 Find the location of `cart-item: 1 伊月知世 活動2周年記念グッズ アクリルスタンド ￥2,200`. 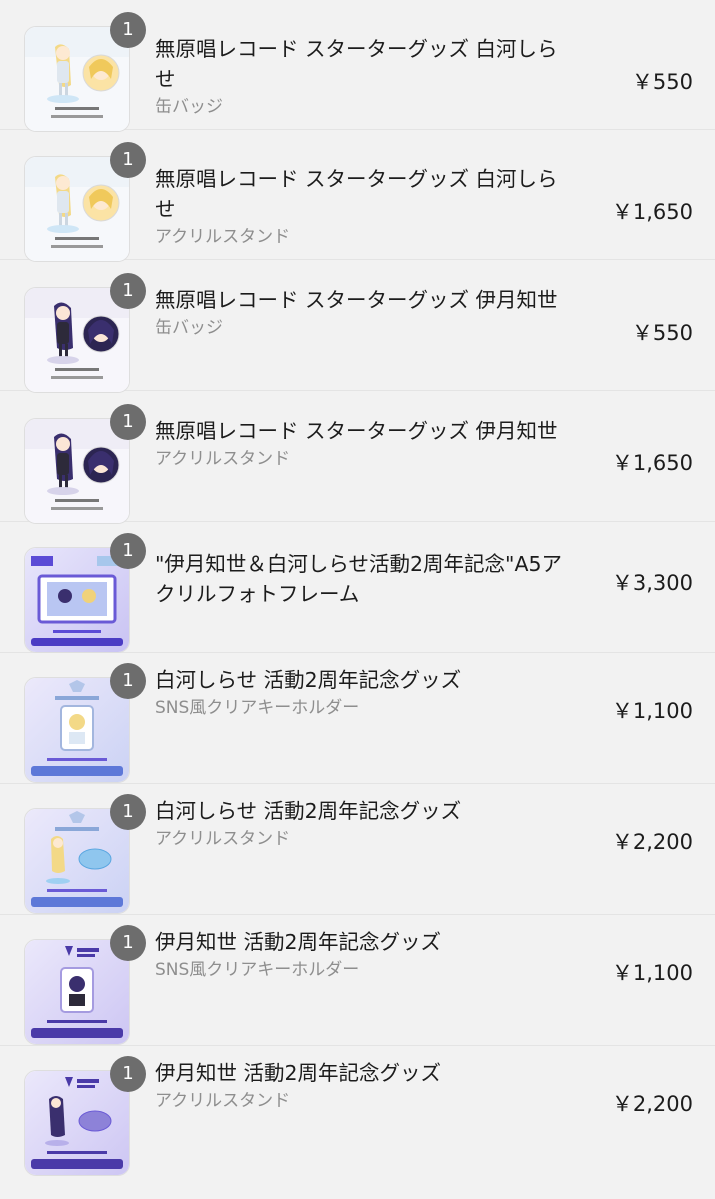

cart-item: 1 伊月知世 活動2周年記念グッズ アクリルスタンド ￥2,200 is located at coordinates (357, 1121).